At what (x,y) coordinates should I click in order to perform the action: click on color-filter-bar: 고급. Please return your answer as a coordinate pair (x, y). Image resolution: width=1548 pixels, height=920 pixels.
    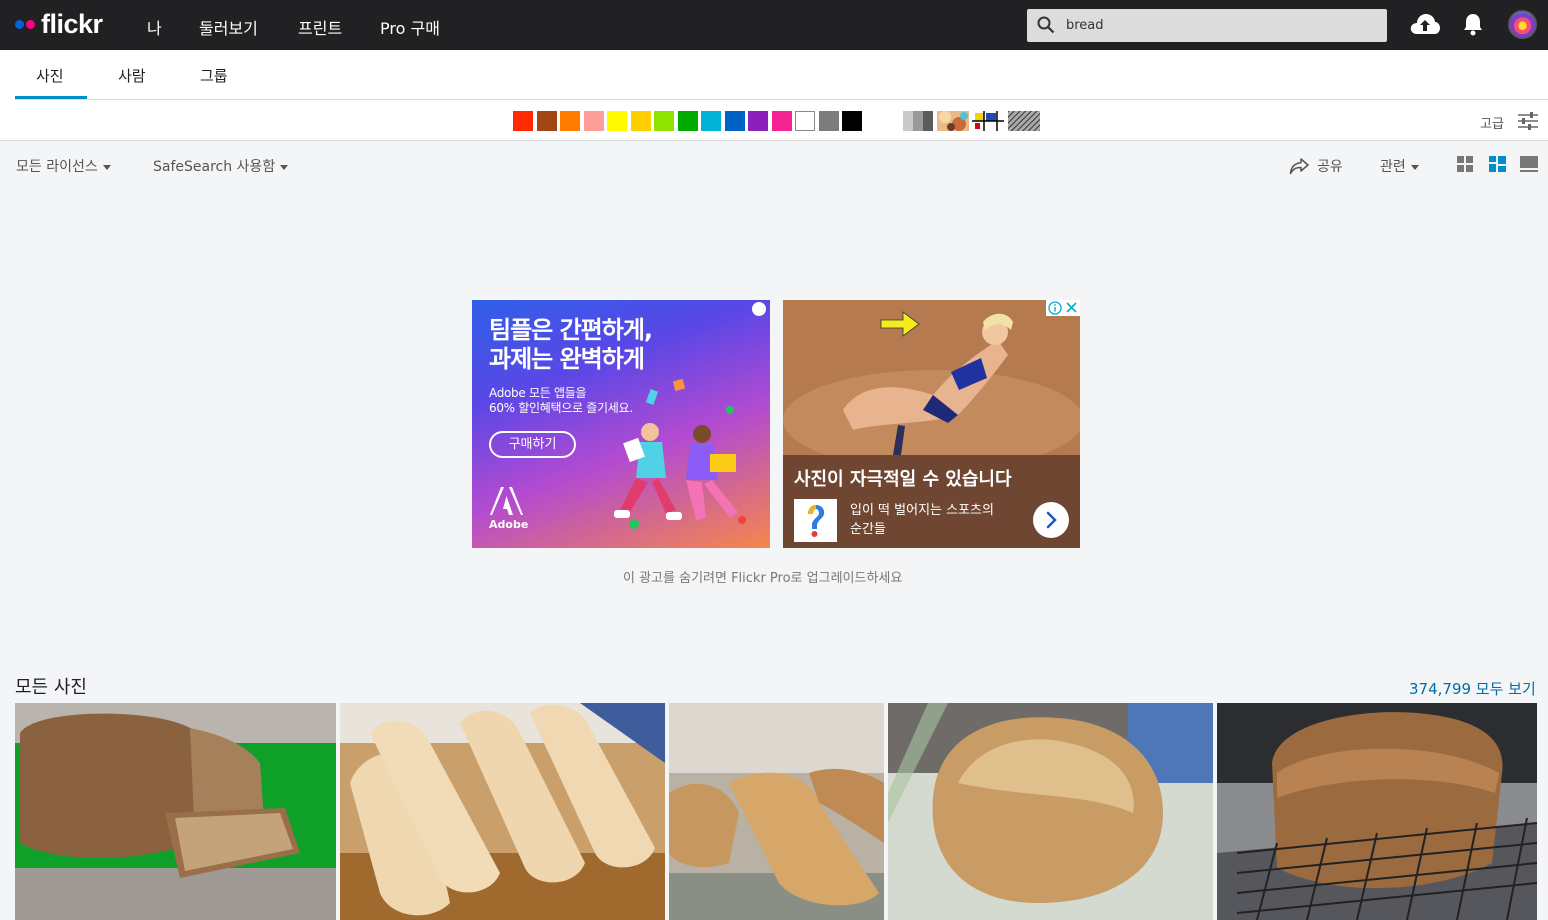
    Looking at the image, I should click on (774, 120).